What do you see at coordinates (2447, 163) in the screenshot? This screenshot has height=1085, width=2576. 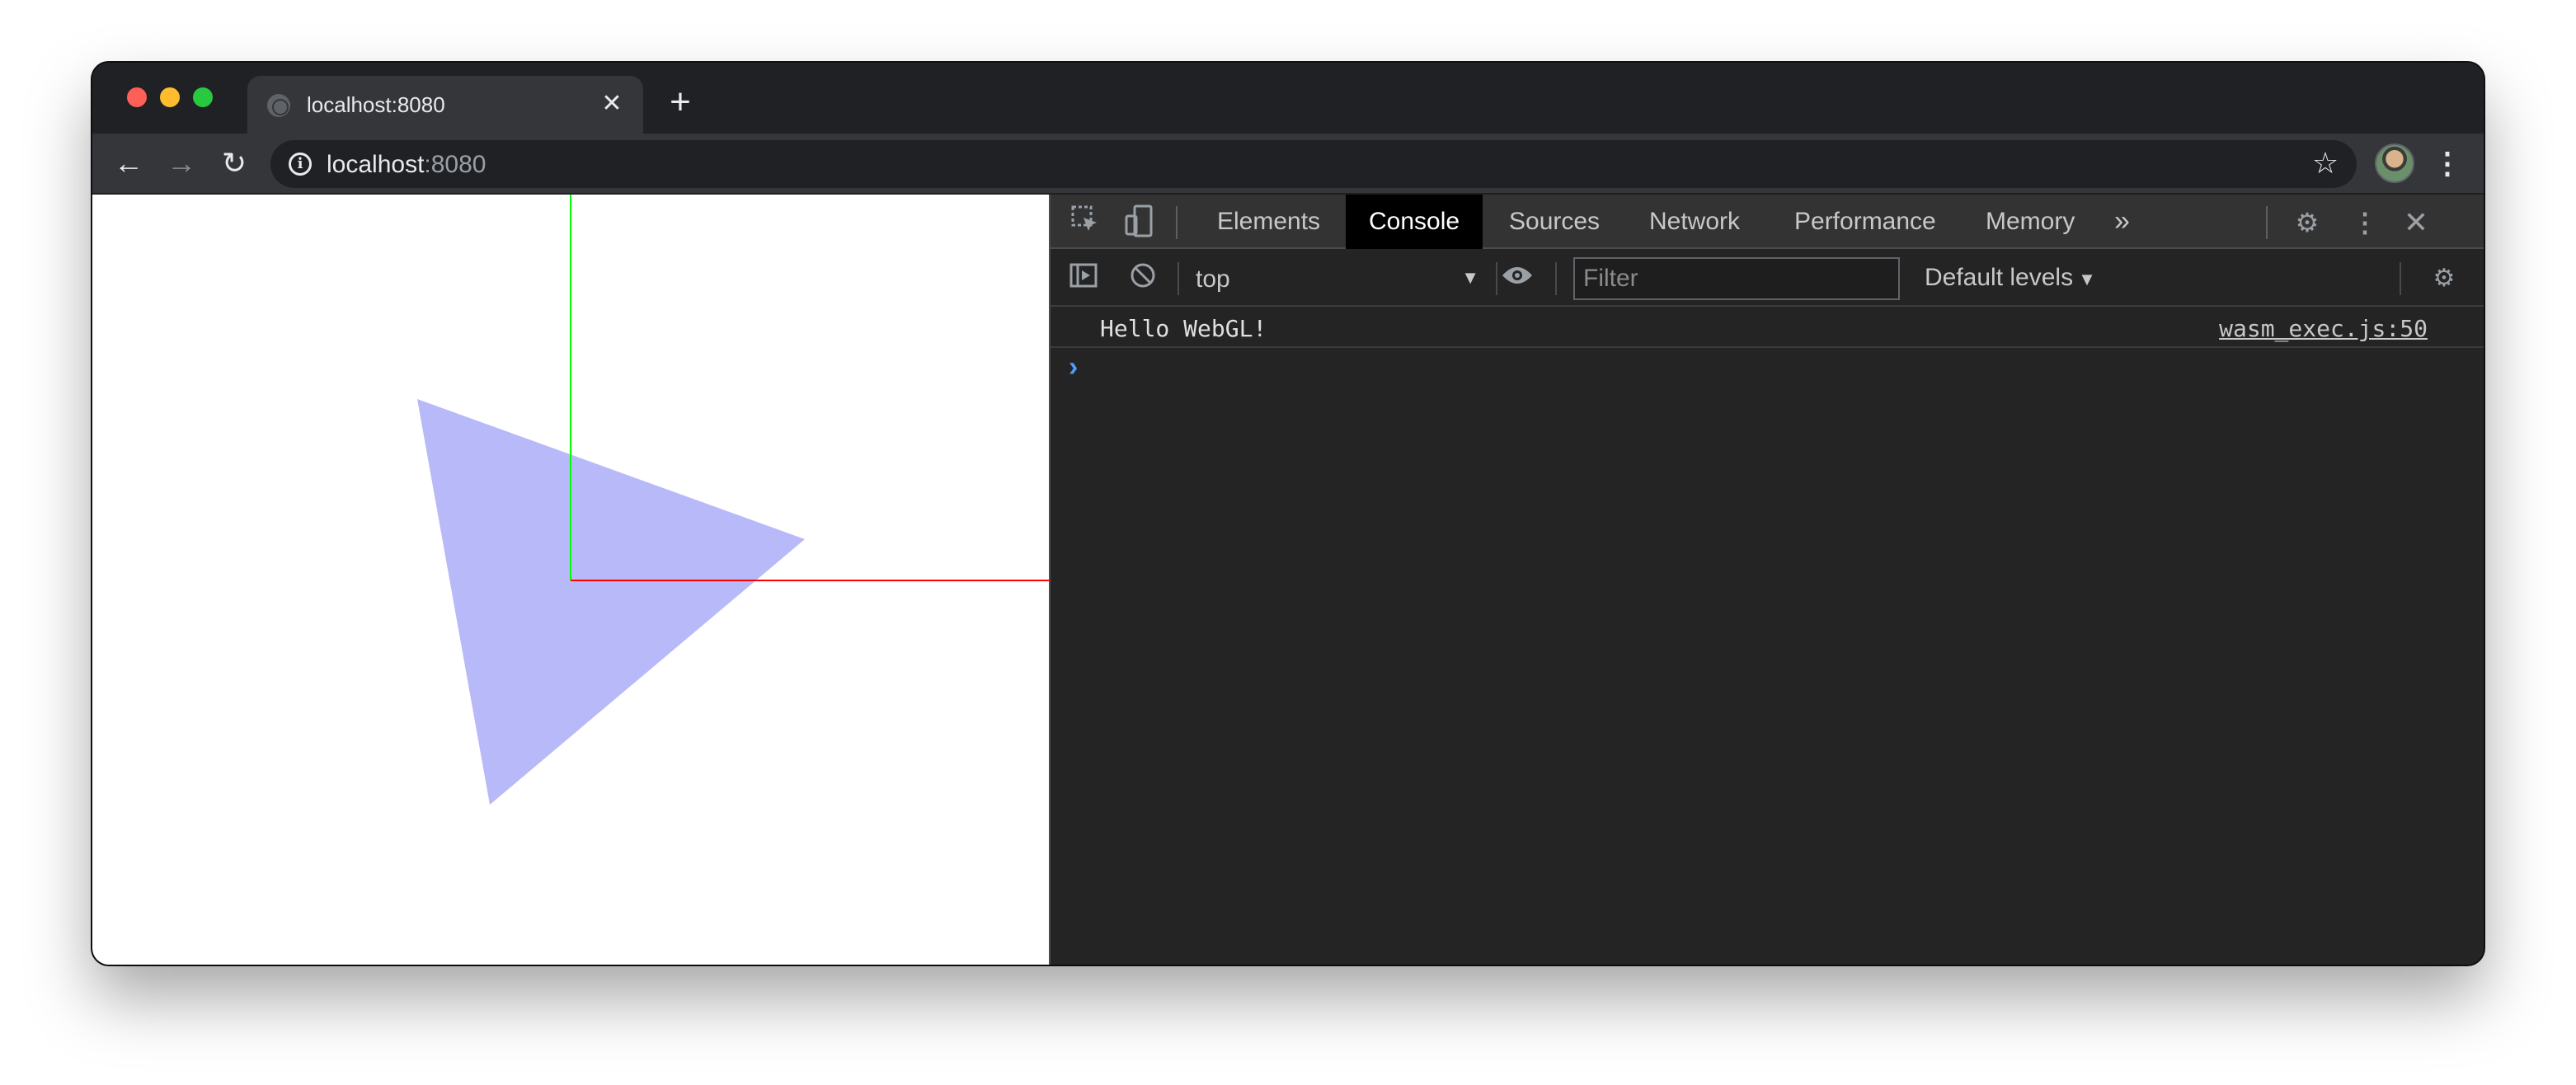 I see `browser-menu-icon: ⋮` at bounding box center [2447, 163].